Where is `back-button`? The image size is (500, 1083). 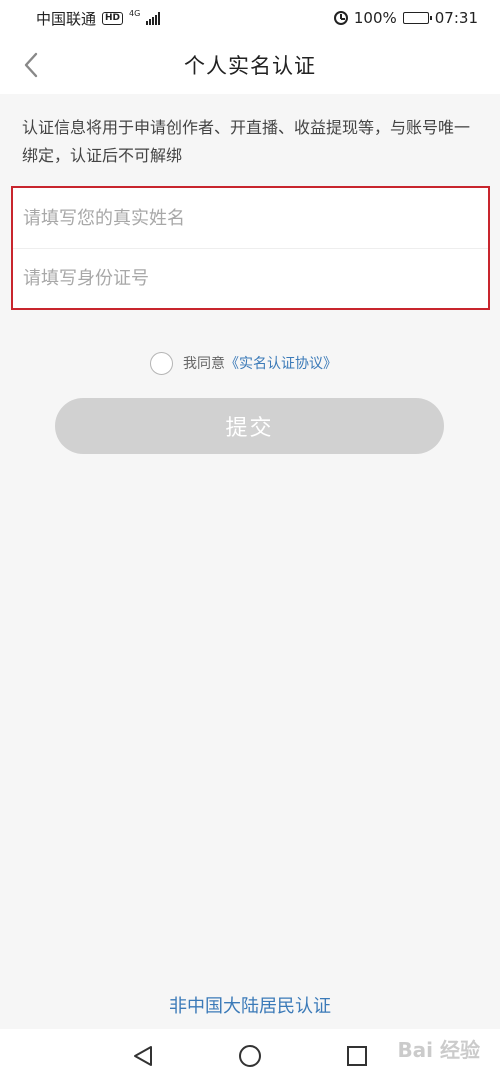 back-button is located at coordinates (31, 65).